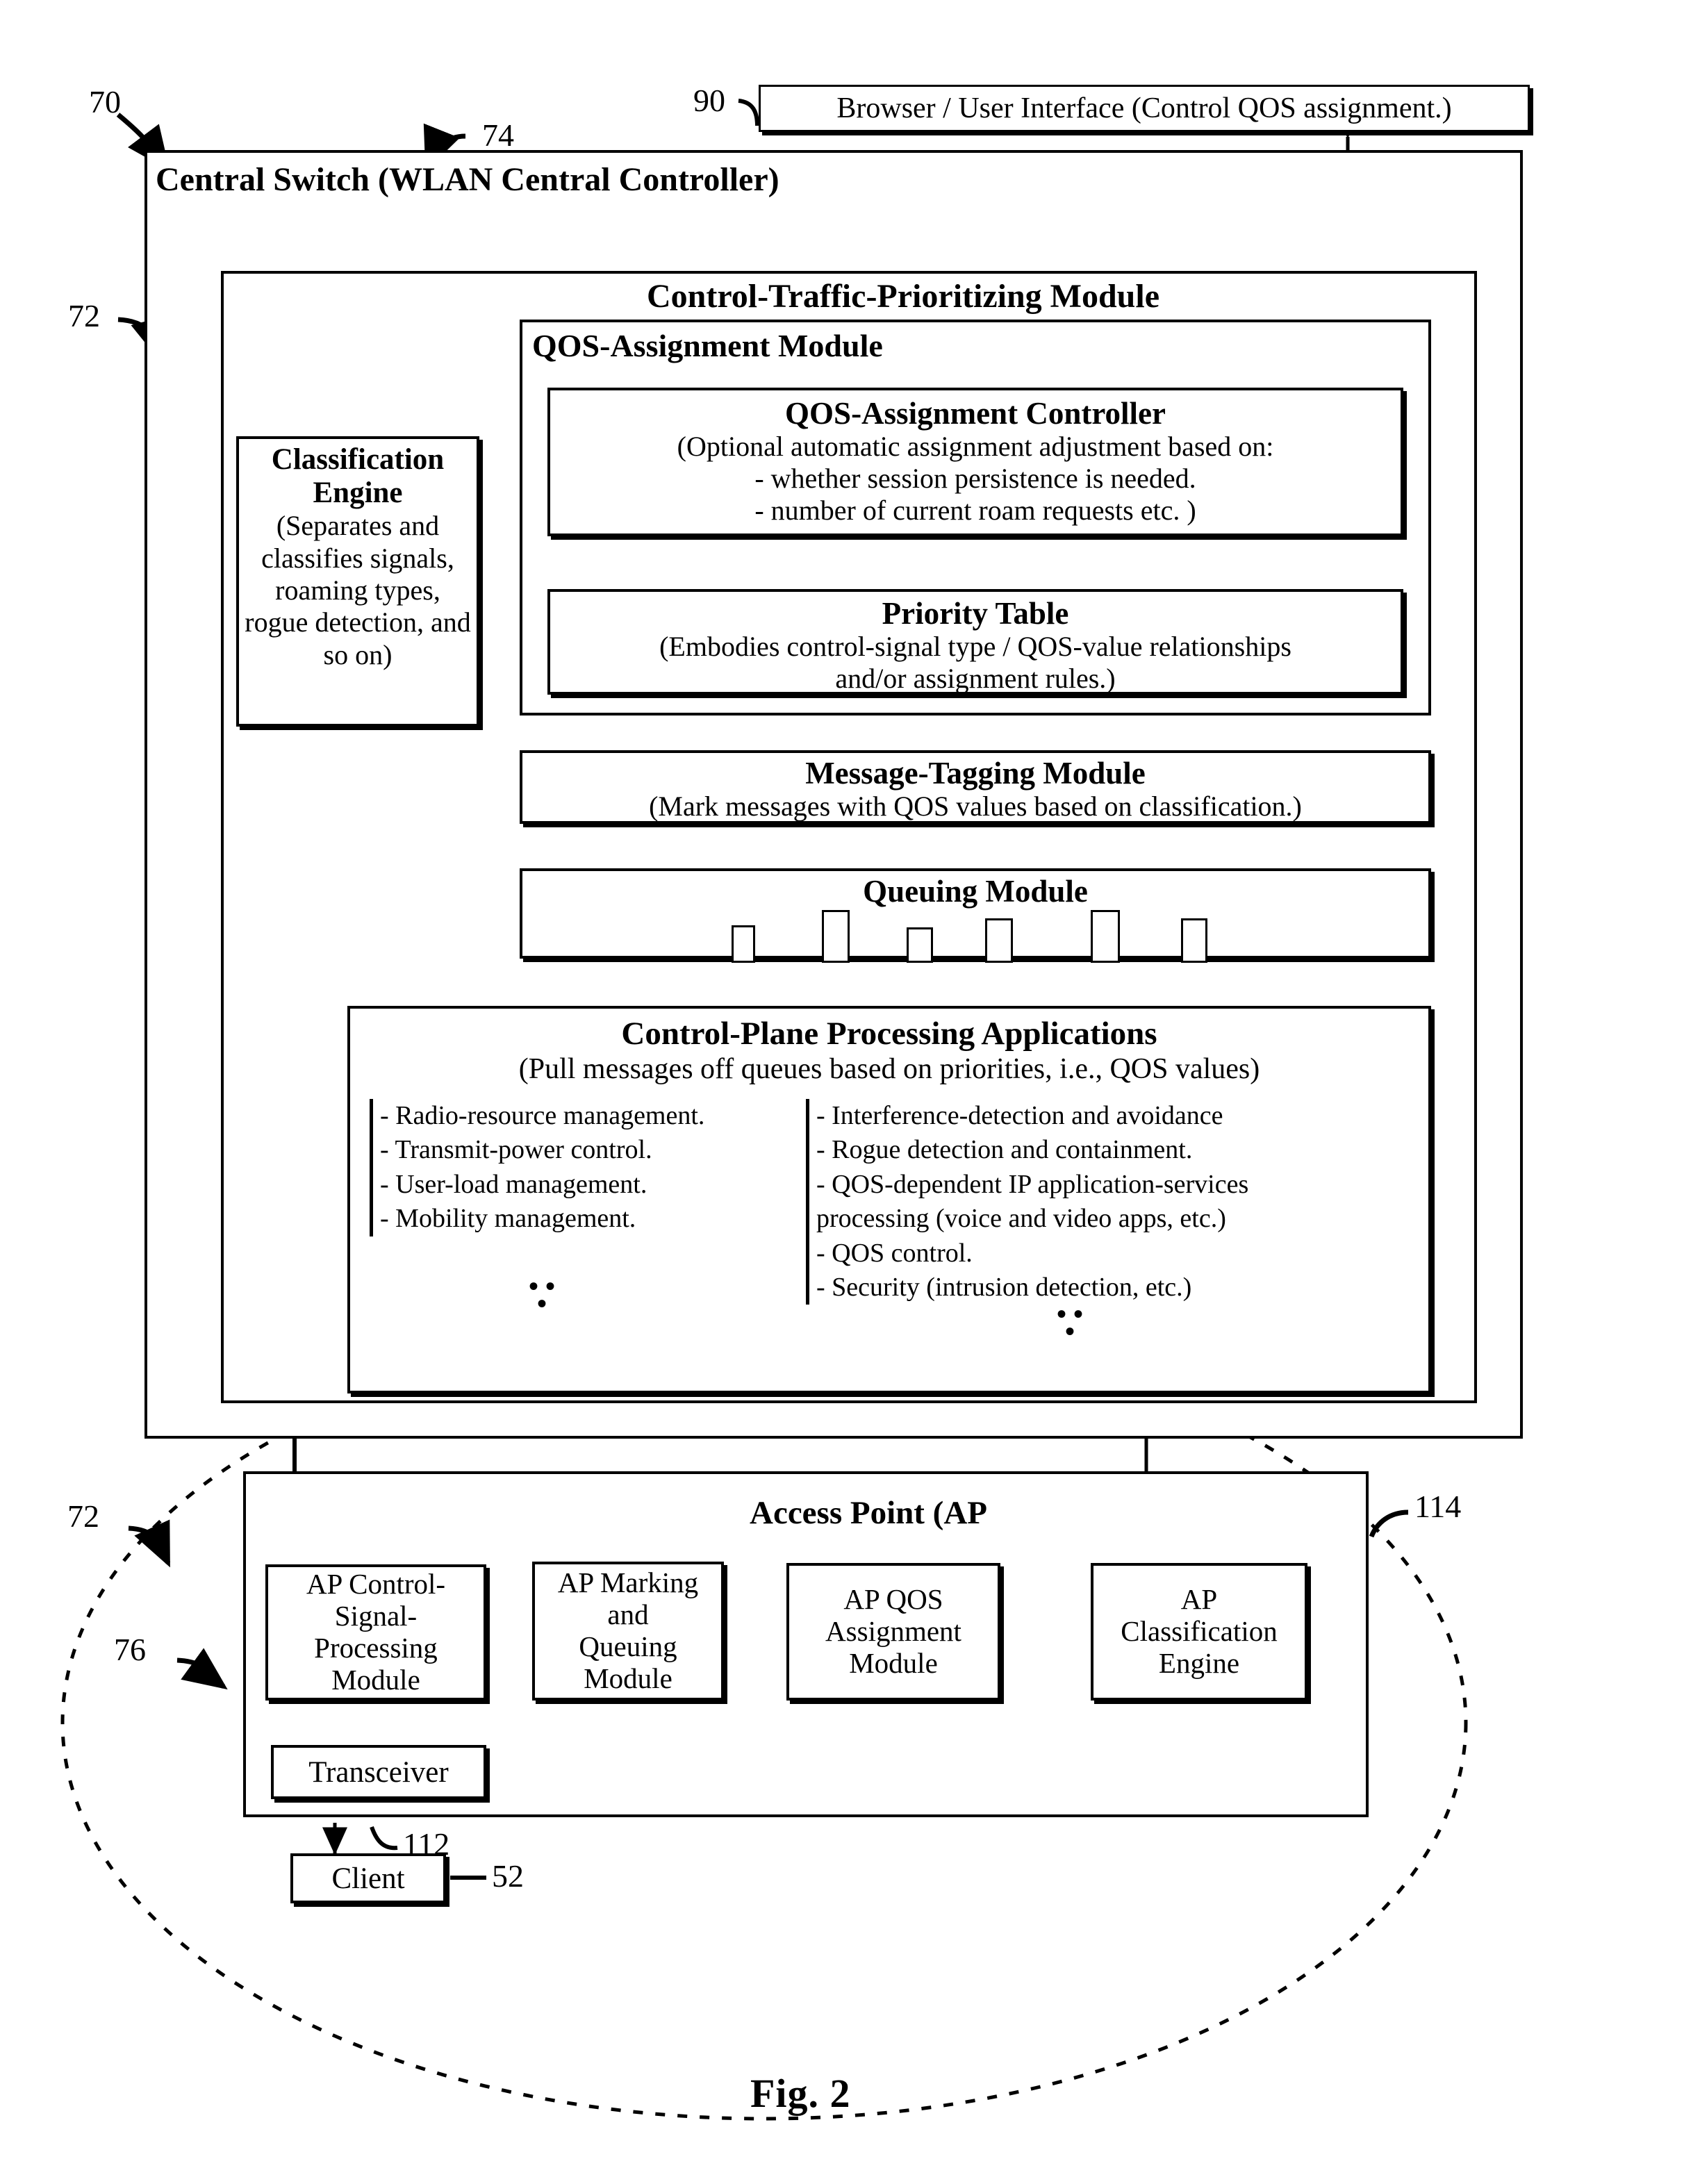  What do you see at coordinates (498, 135) in the screenshot?
I see `ref-74: 74` at bounding box center [498, 135].